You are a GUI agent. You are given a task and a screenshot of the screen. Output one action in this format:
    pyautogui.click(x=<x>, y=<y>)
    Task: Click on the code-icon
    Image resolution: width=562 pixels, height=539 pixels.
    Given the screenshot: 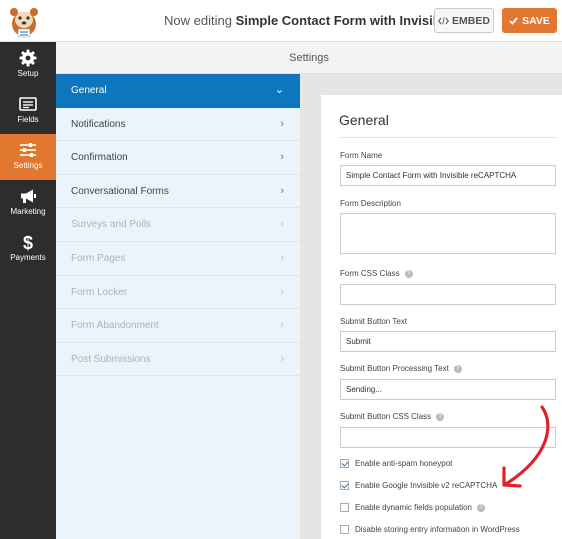 What is the action you would take?
    pyautogui.click(x=443, y=20)
    